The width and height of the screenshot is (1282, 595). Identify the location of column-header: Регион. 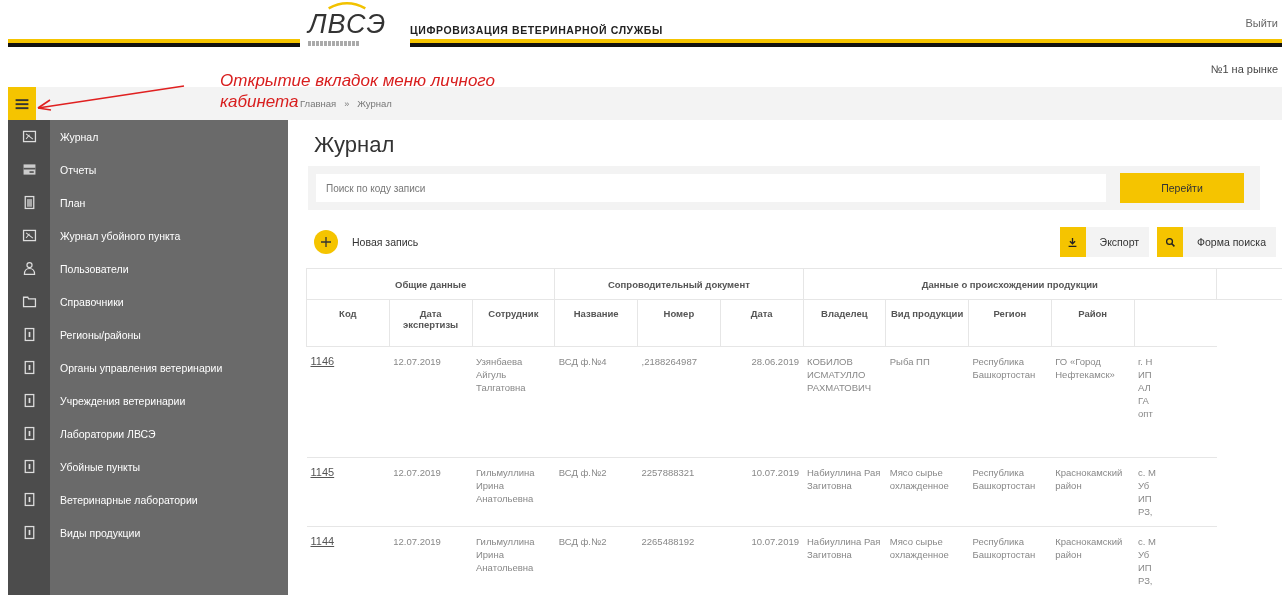
(1010, 323).